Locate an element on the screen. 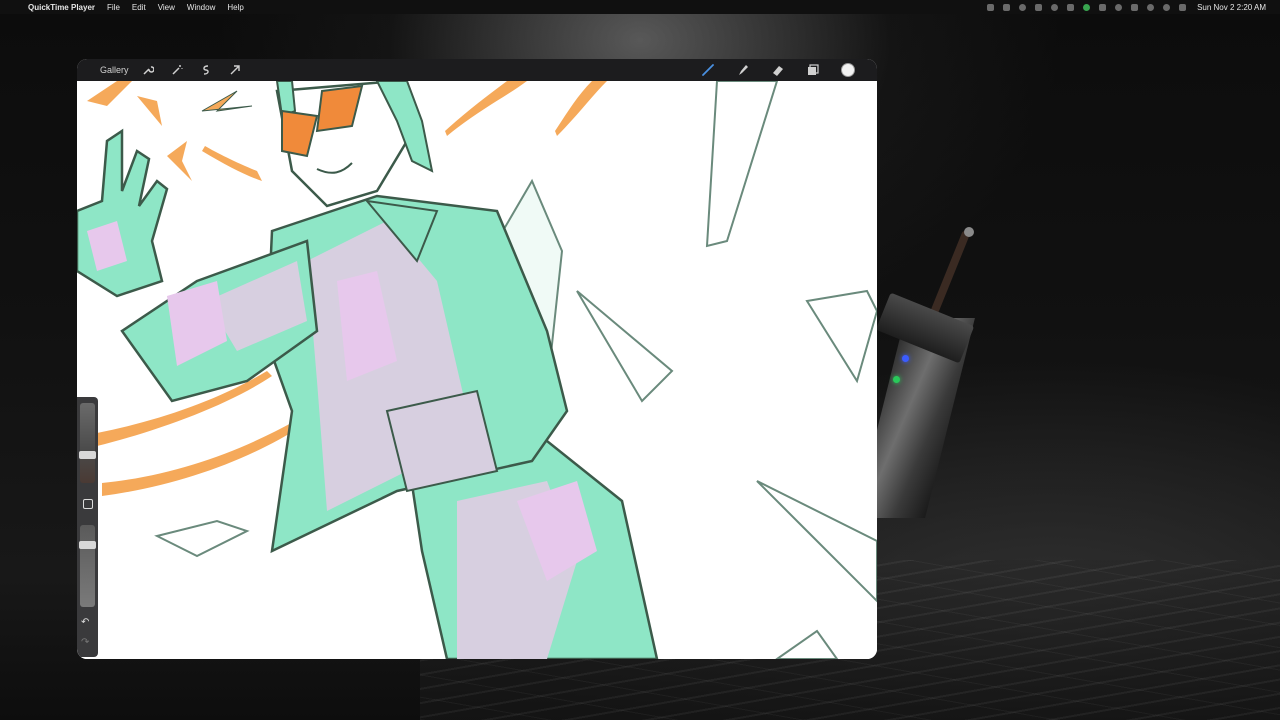 The width and height of the screenshot is (1280, 720). status-area: Sun Nov 2 2:20 AM is located at coordinates (1129, 7).